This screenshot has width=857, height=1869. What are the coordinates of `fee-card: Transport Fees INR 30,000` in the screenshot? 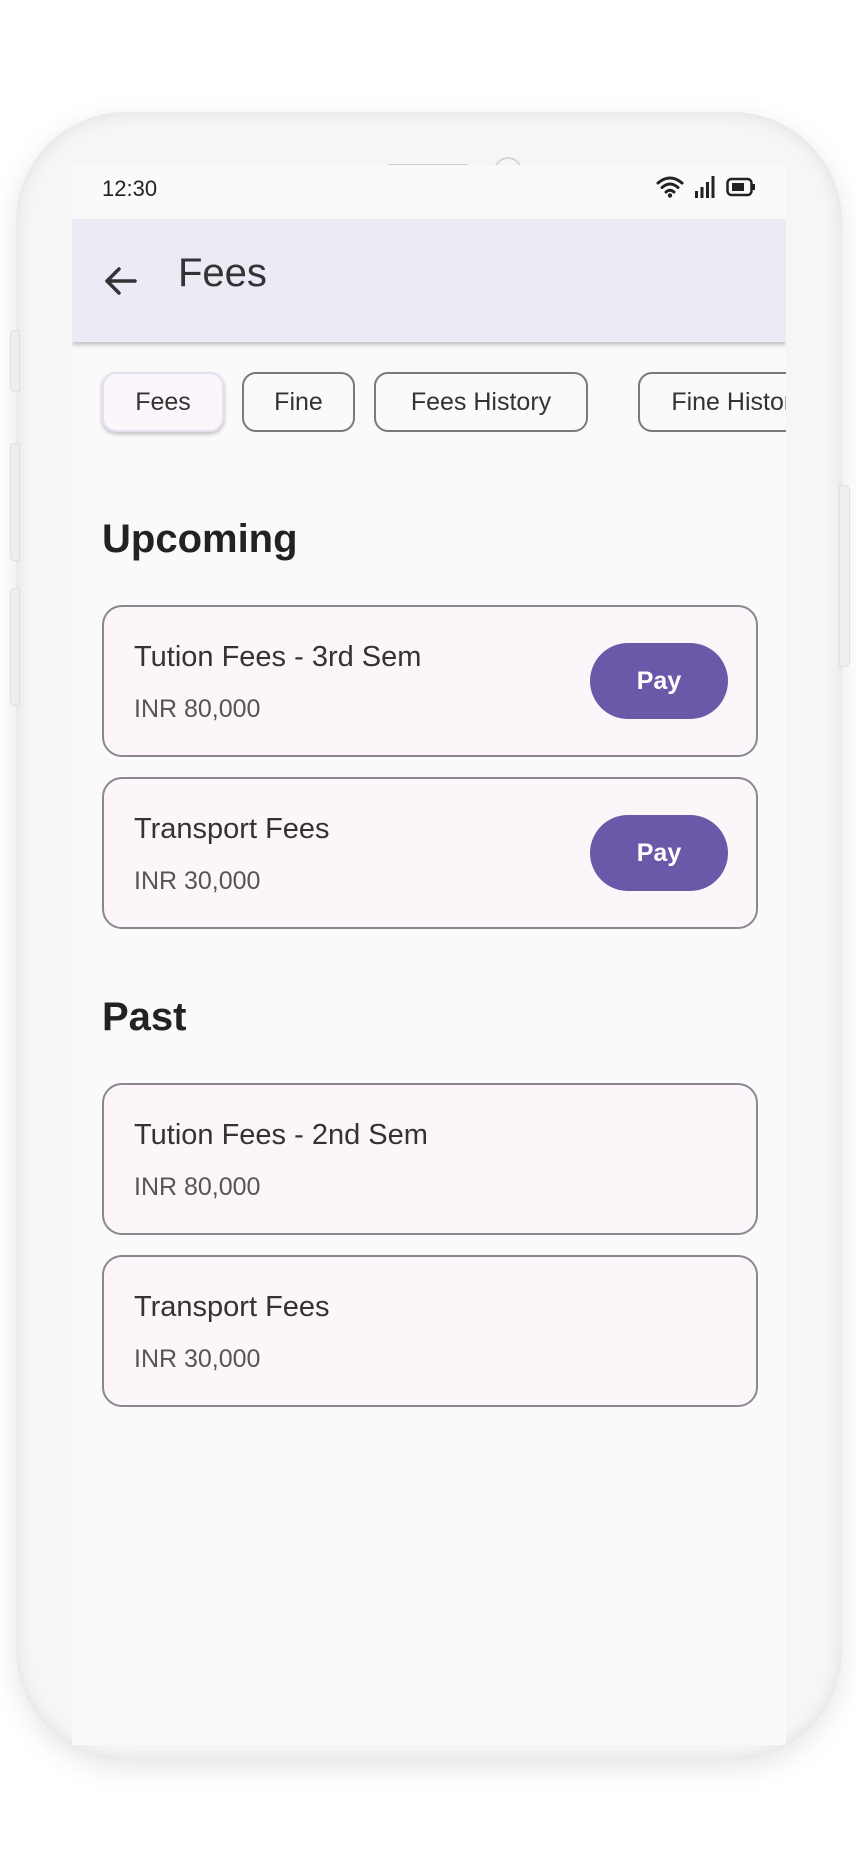 It's located at (430, 1331).